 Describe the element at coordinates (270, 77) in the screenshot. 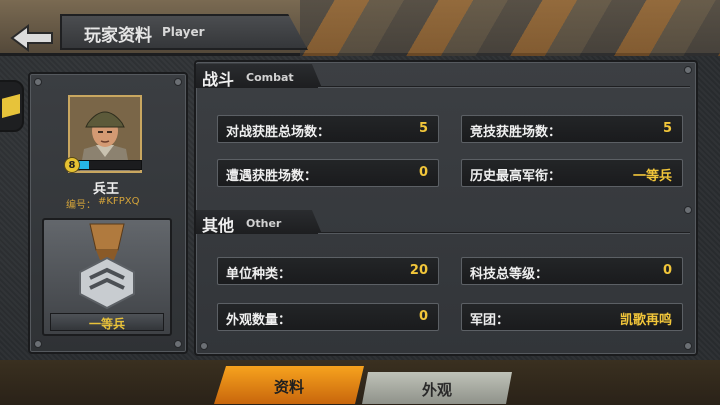

I see `combat-section-title-en: Combat` at that location.